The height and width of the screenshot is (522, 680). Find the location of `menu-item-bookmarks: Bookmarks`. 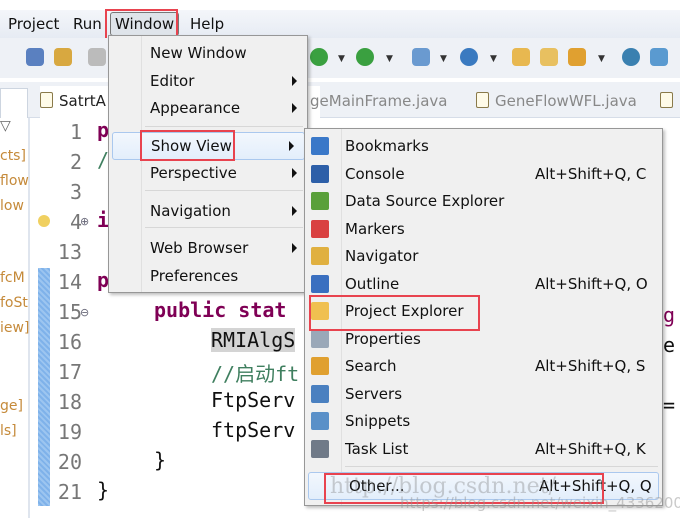

menu-item-bookmarks: Bookmarks is located at coordinates (483, 146).